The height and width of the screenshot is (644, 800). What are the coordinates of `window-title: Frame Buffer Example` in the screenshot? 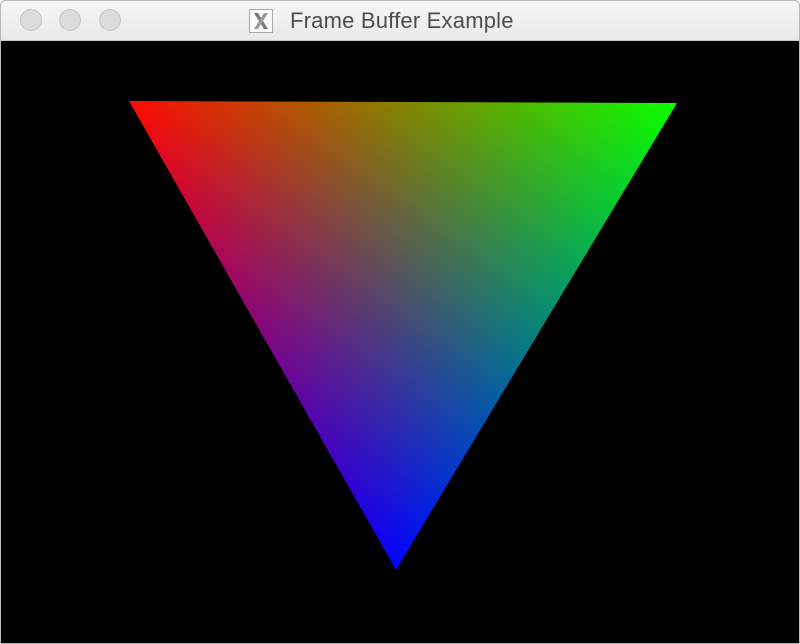 It's located at (402, 20).